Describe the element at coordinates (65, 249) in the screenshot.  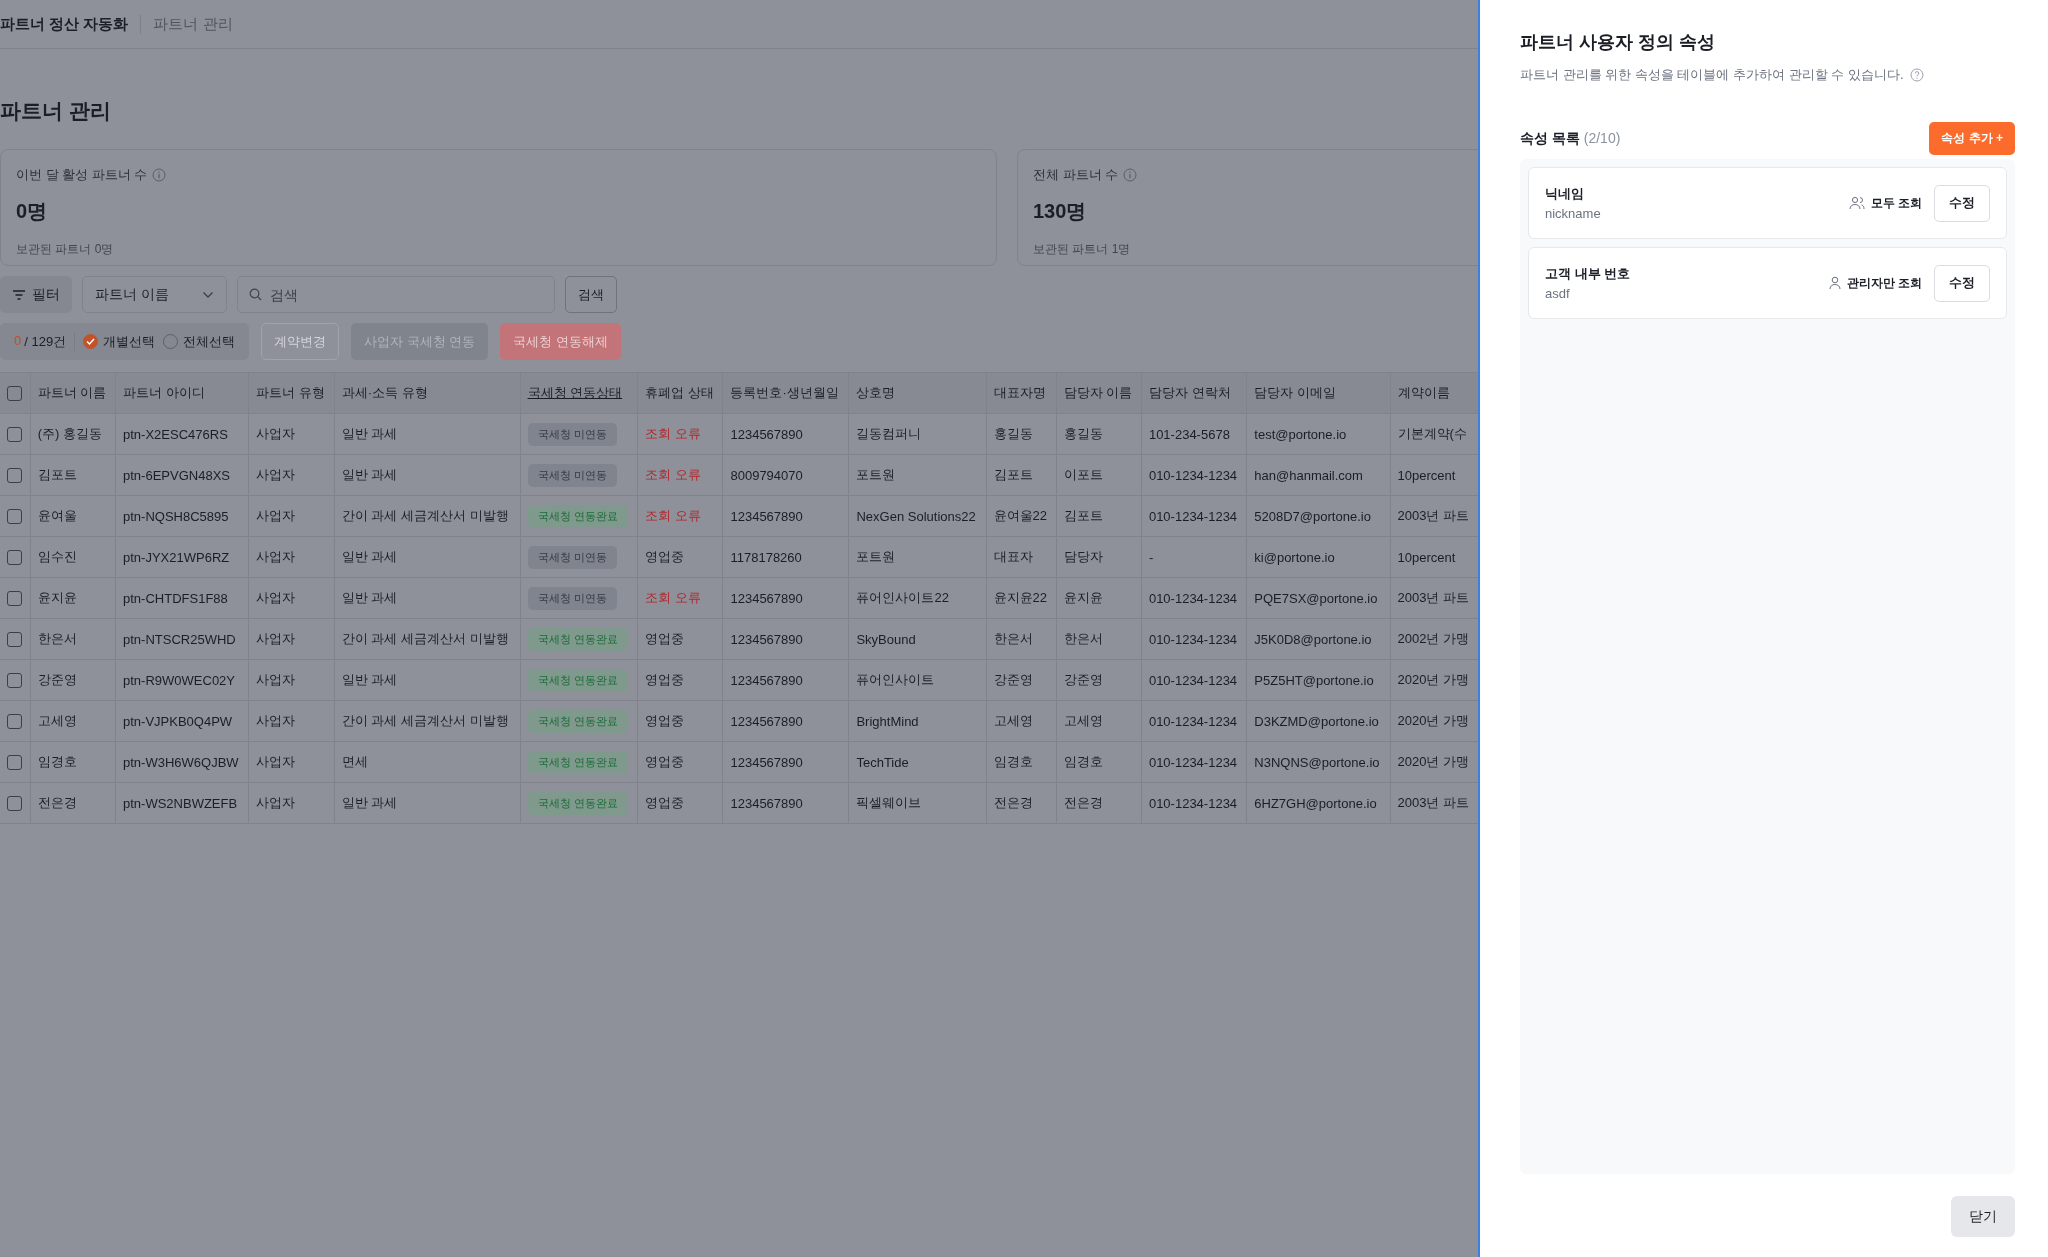
I see `stat-subtext: 보관된 파트너 0명` at that location.